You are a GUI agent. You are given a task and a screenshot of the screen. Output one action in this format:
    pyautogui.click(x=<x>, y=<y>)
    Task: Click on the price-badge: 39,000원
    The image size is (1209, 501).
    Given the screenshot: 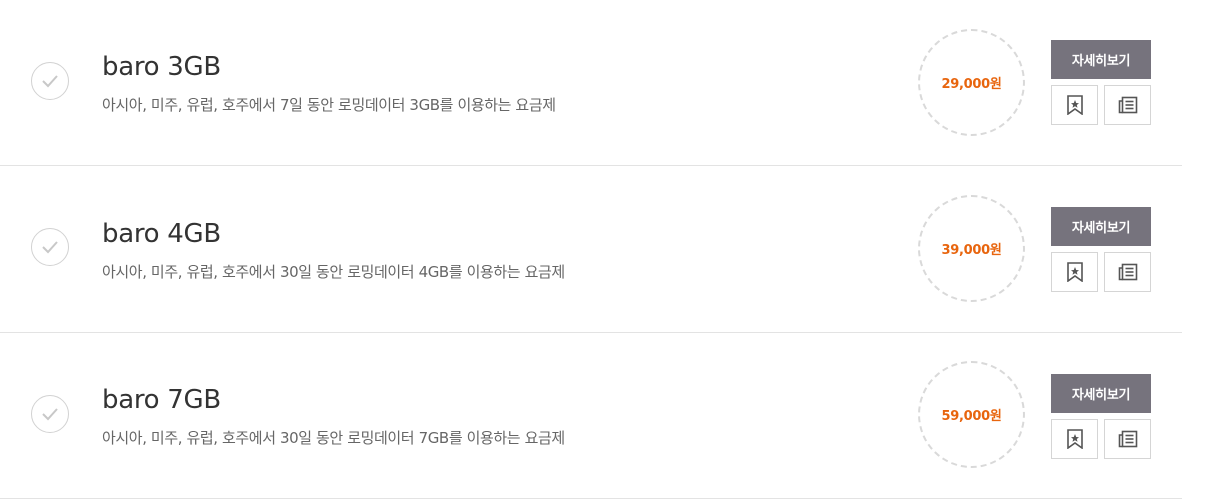 What is the action you would take?
    pyautogui.click(x=971, y=248)
    